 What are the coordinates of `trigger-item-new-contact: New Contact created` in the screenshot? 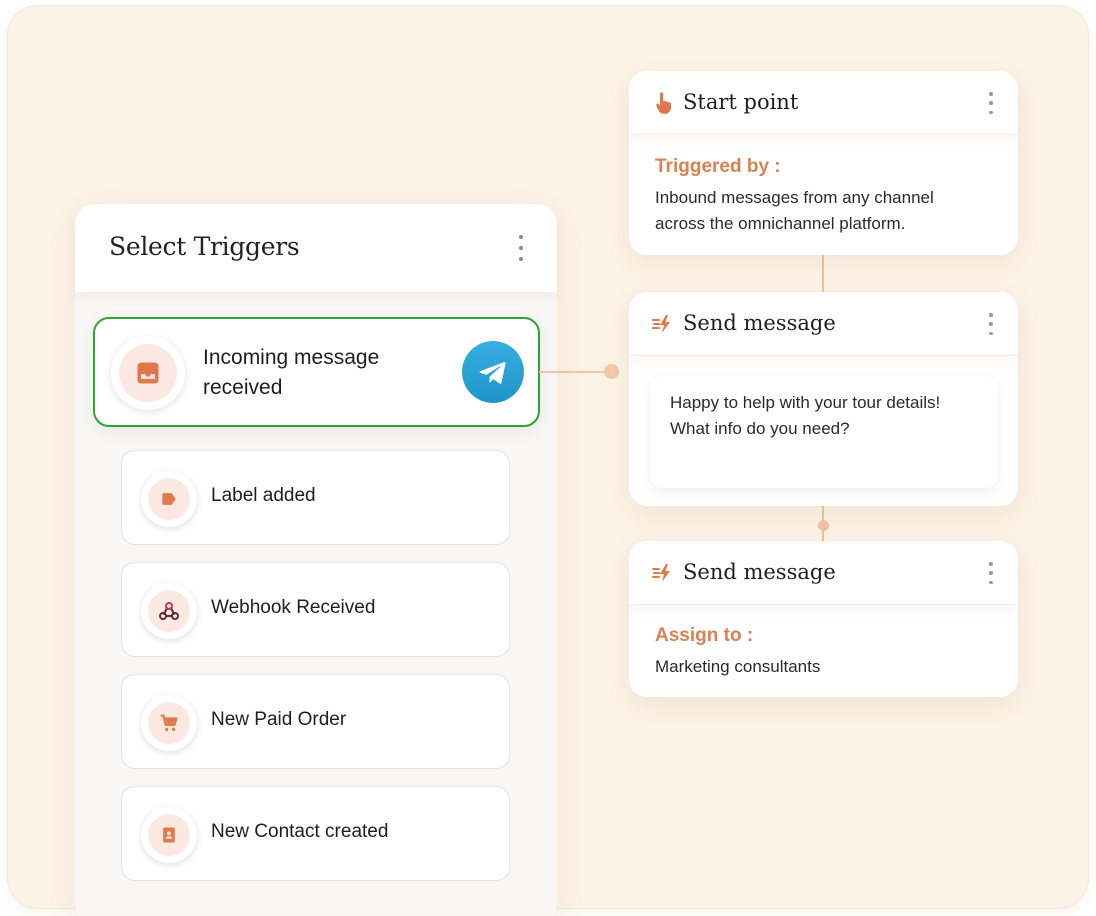 It's located at (315, 833).